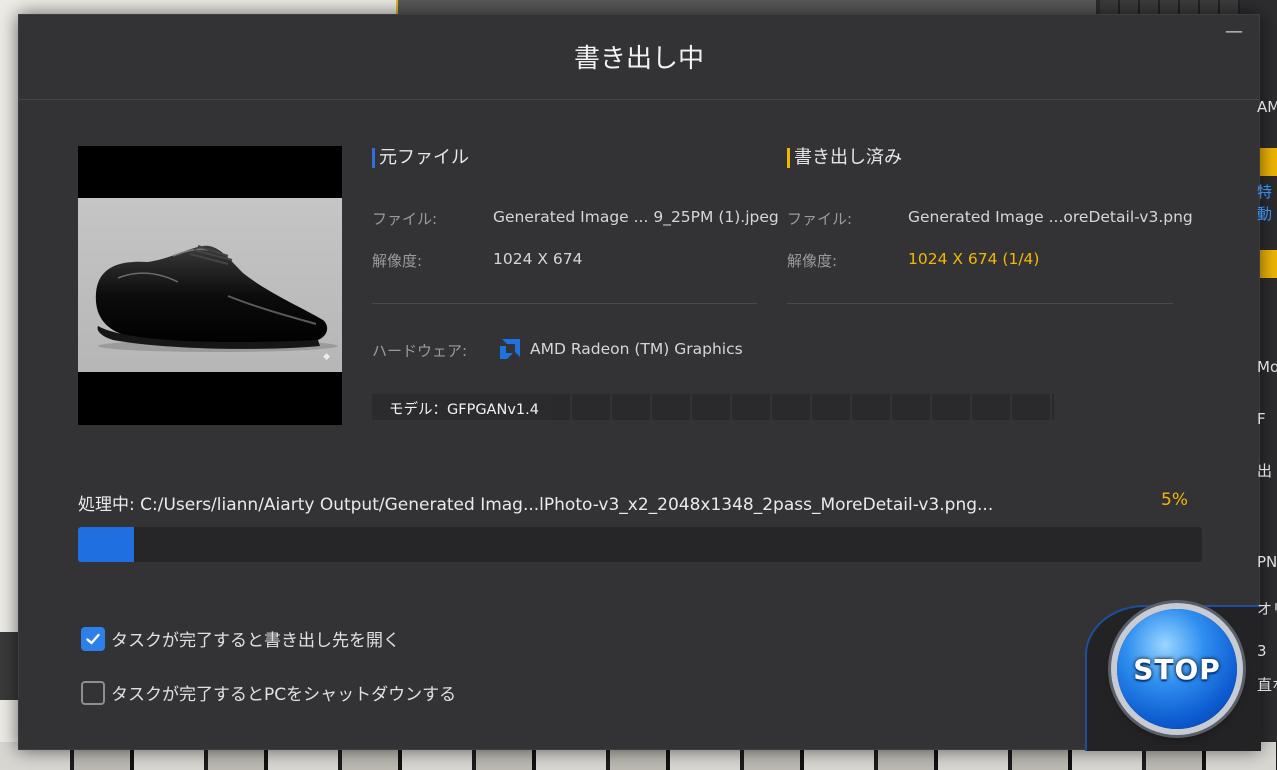  What do you see at coordinates (1265, 471) in the screenshot?
I see `background-text-fragment: 出` at bounding box center [1265, 471].